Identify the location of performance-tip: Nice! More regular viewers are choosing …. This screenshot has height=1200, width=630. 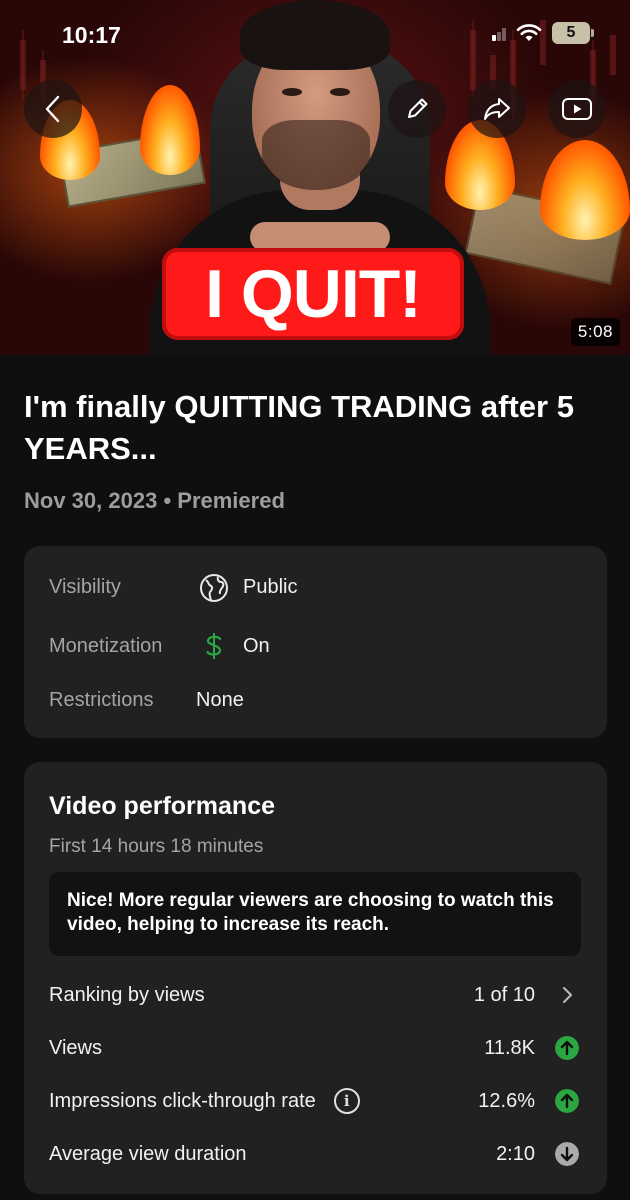
(315, 914).